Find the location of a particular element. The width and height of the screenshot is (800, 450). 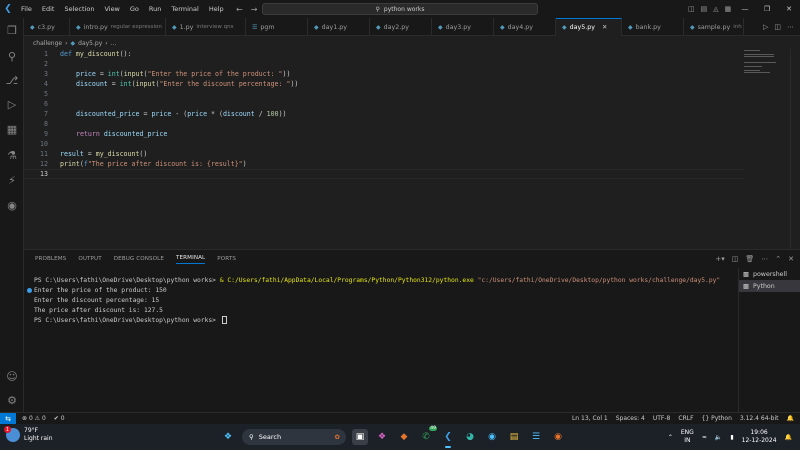

explorer-icon: ❐ is located at coordinates (12, 30).